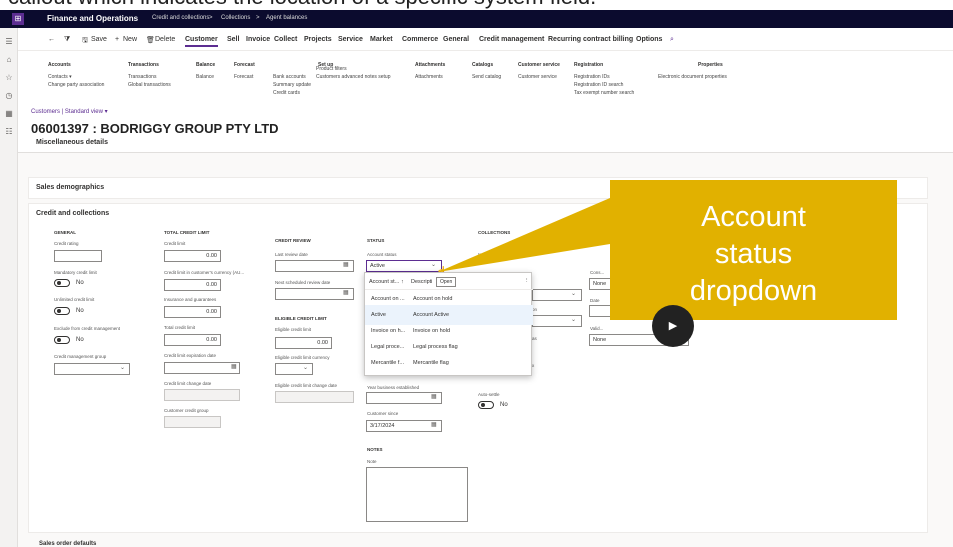  What do you see at coordinates (202, 368) in the screenshot?
I see `expiration-date-field` at bounding box center [202, 368].